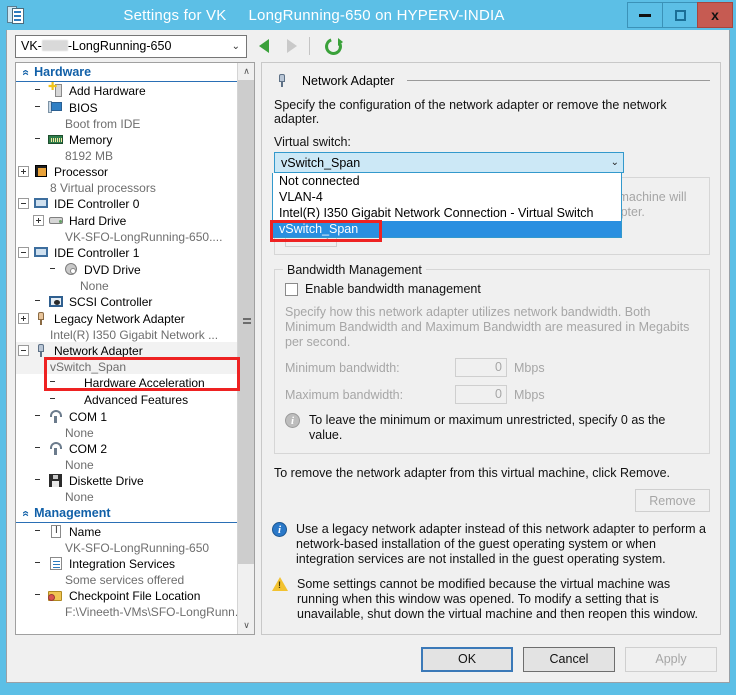 The height and width of the screenshot is (695, 736). I want to click on tree-item-label: Name, so click(85, 531).